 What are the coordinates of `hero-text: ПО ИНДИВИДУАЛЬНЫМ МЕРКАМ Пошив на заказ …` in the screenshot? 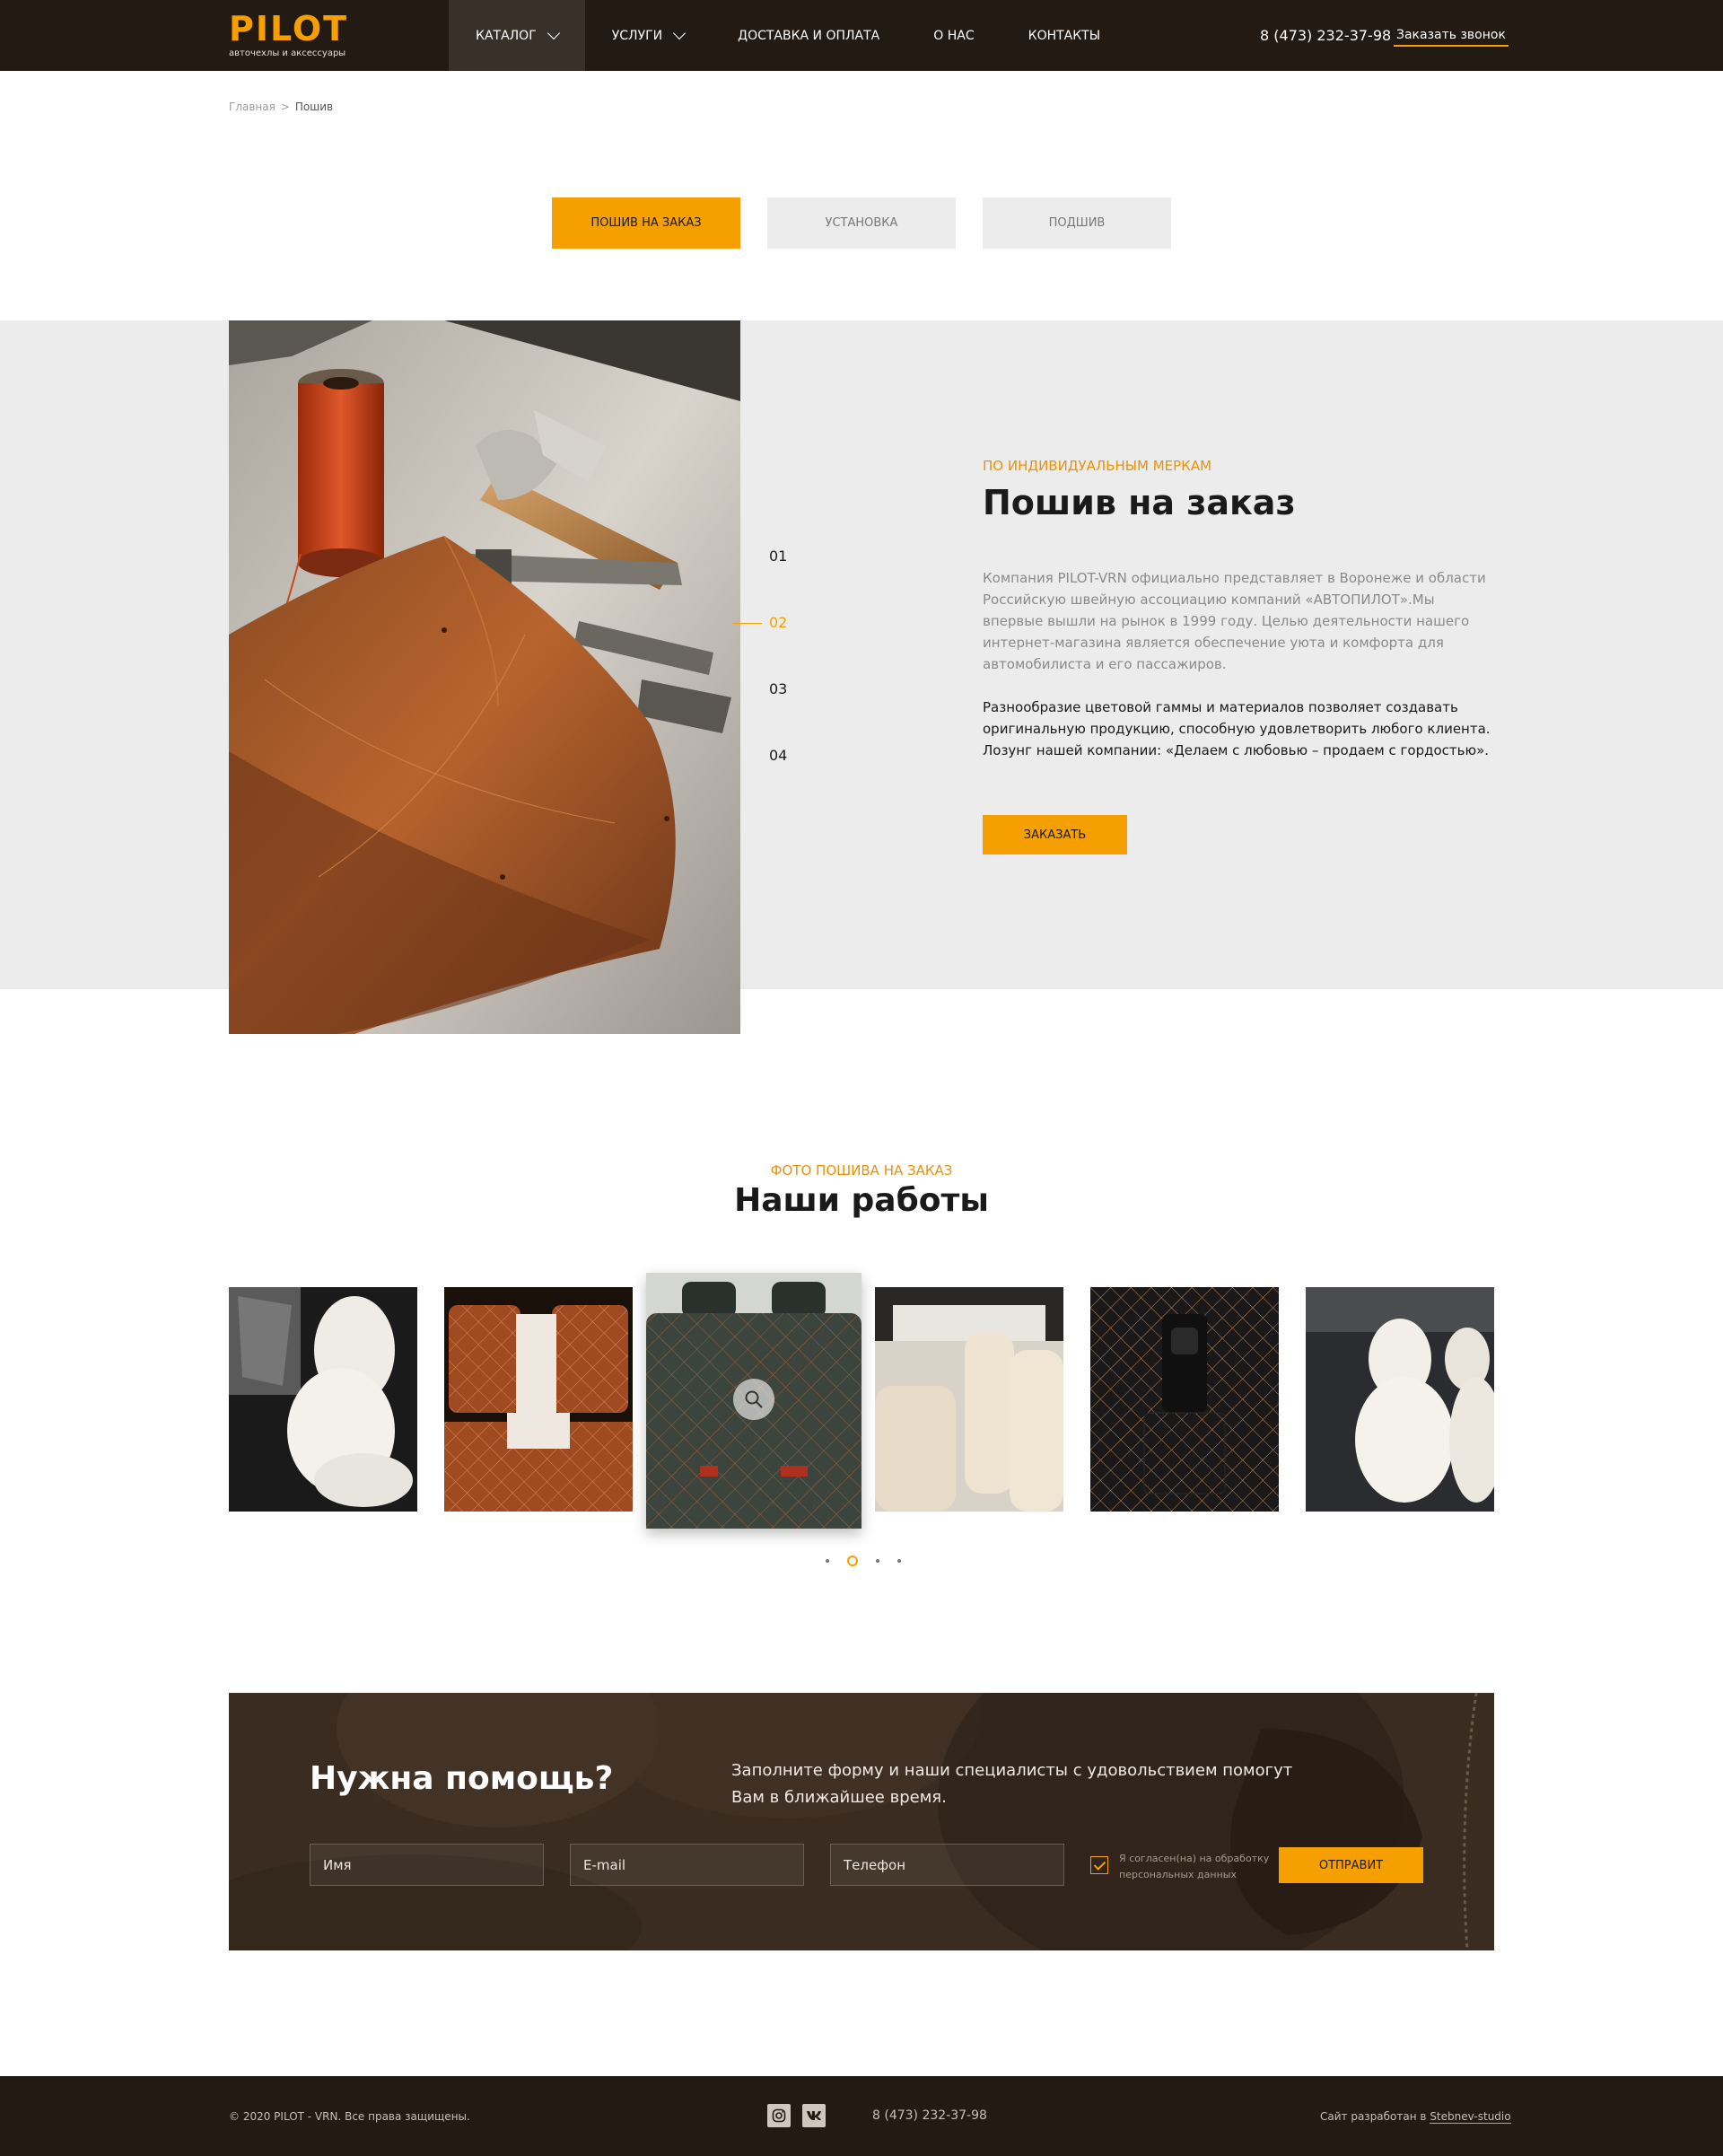 It's located at (1238, 609).